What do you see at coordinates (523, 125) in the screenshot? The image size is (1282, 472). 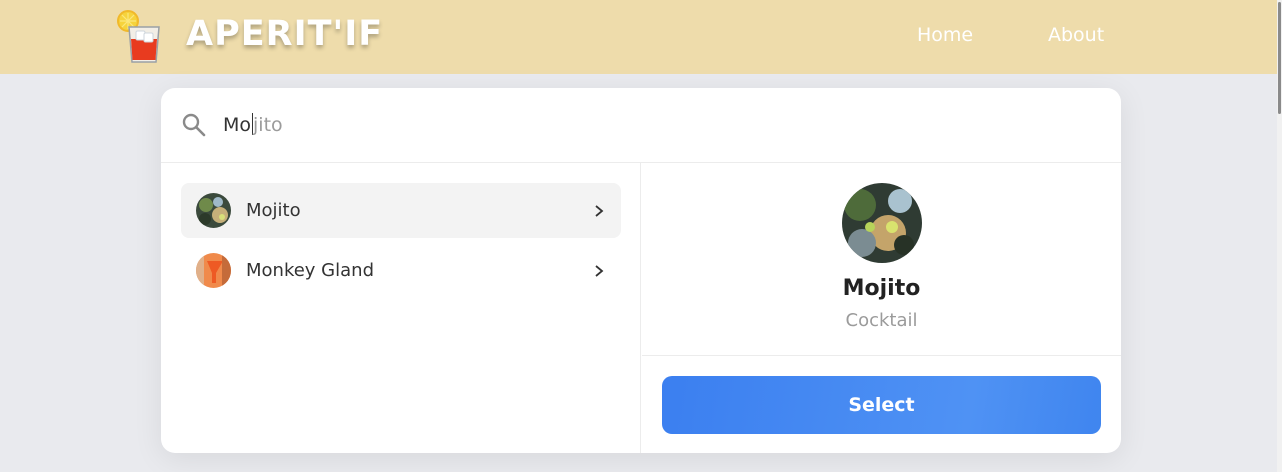 I see `search-input` at bounding box center [523, 125].